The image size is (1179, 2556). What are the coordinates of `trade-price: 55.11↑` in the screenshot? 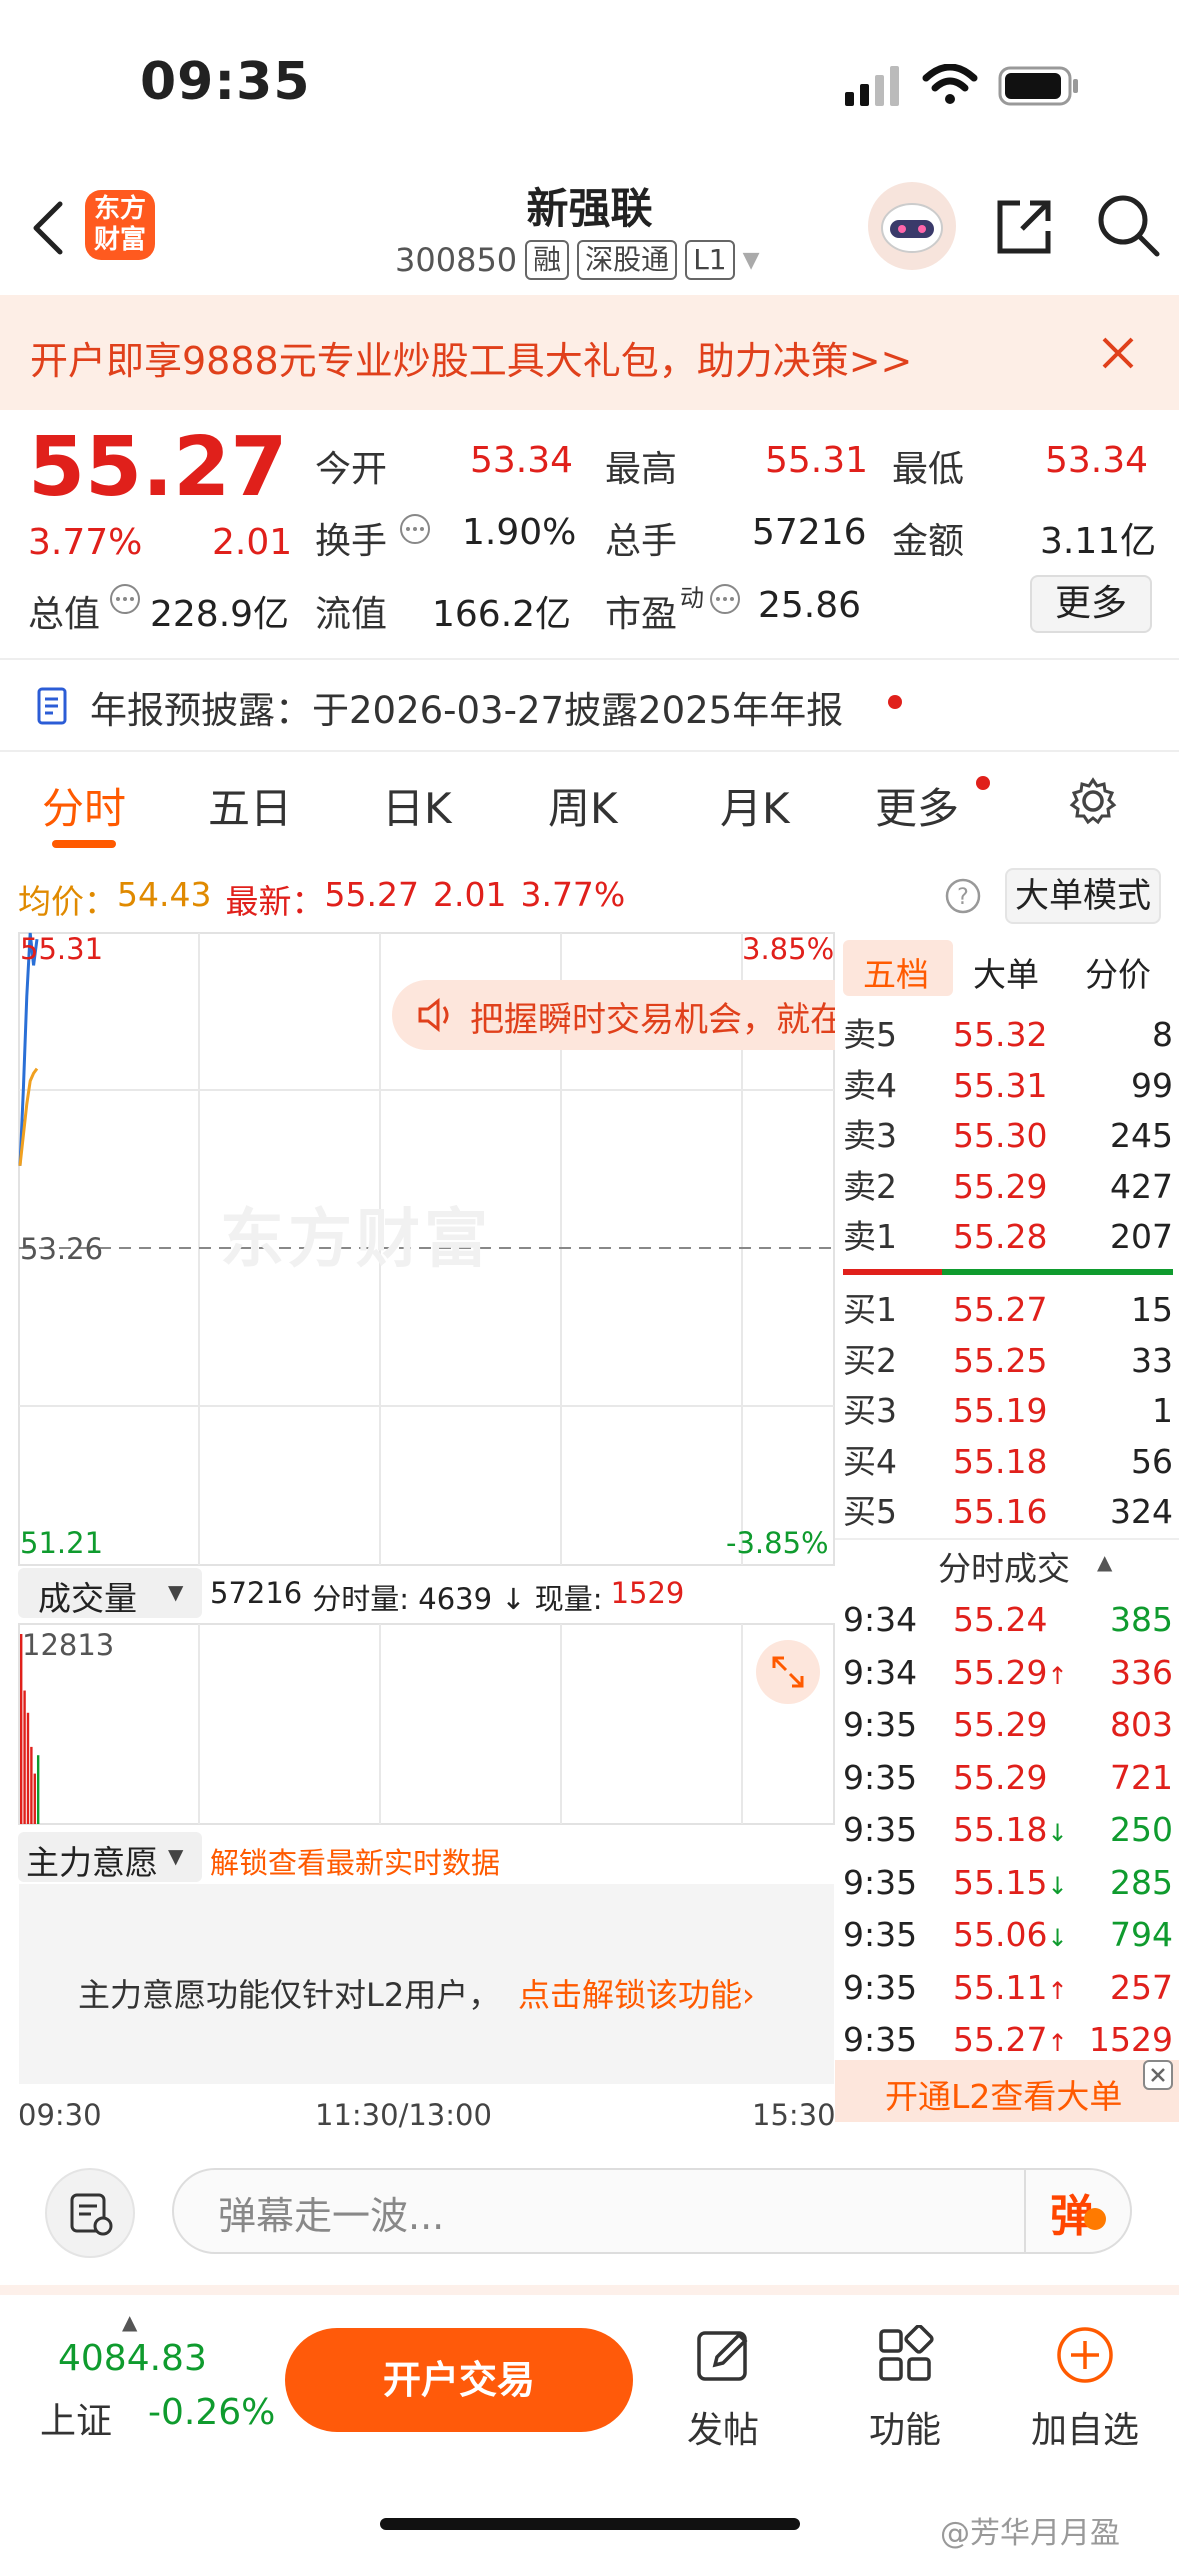 It's located at (1010, 1989).